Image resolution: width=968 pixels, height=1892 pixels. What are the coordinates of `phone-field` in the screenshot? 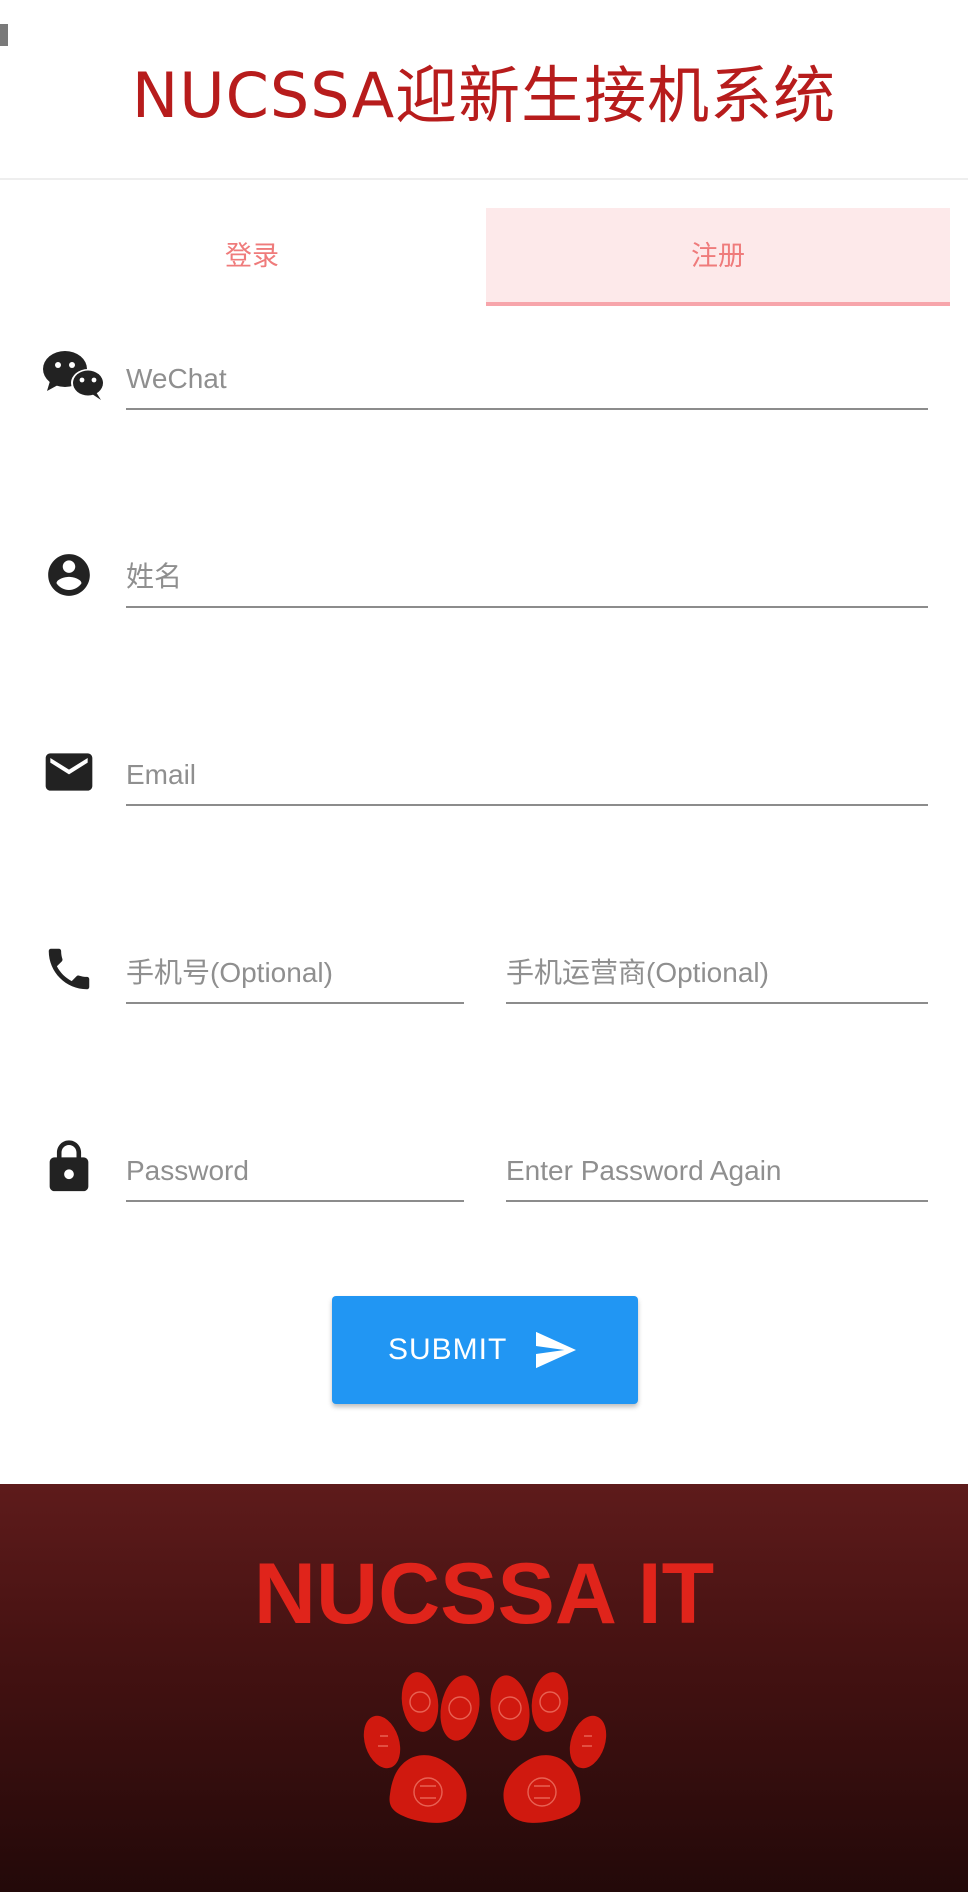 It's located at (295, 974).